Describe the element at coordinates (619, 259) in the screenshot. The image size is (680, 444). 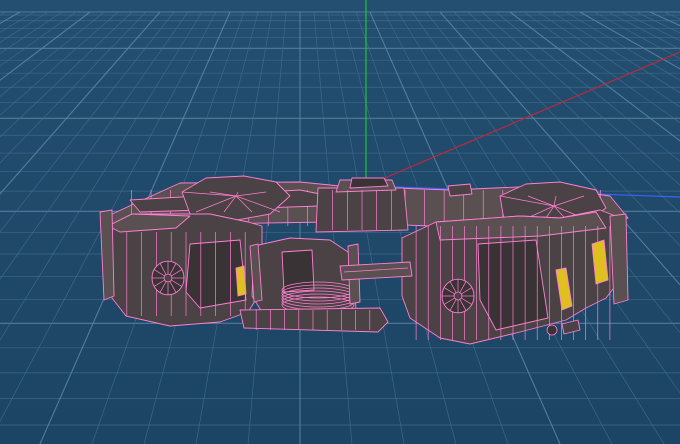
I see `end-beam-right` at that location.